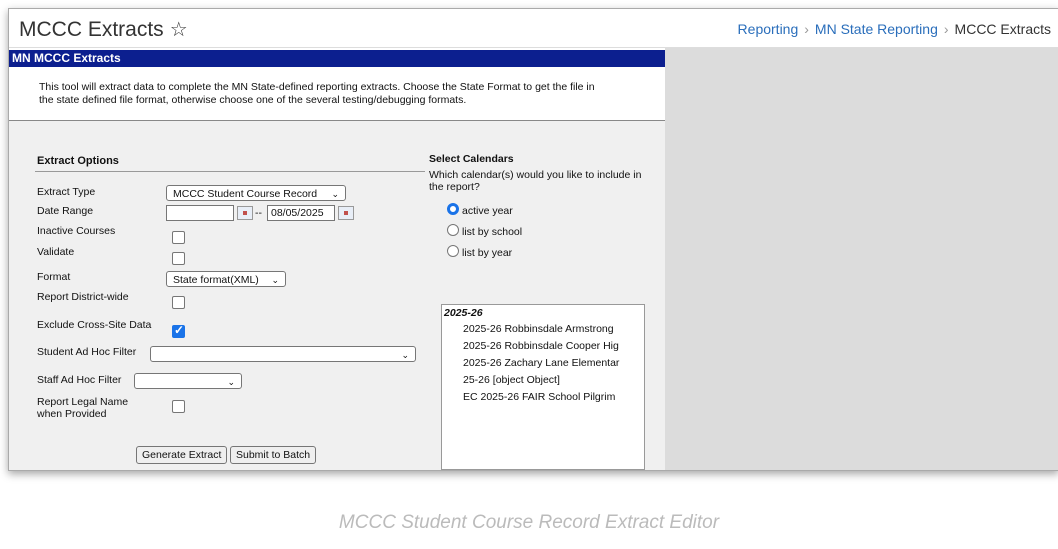 Image resolution: width=1058 pixels, height=549 pixels. Describe the element at coordinates (245, 194) in the screenshot. I see `extract-type-value: MCCC Student Course Record` at that location.